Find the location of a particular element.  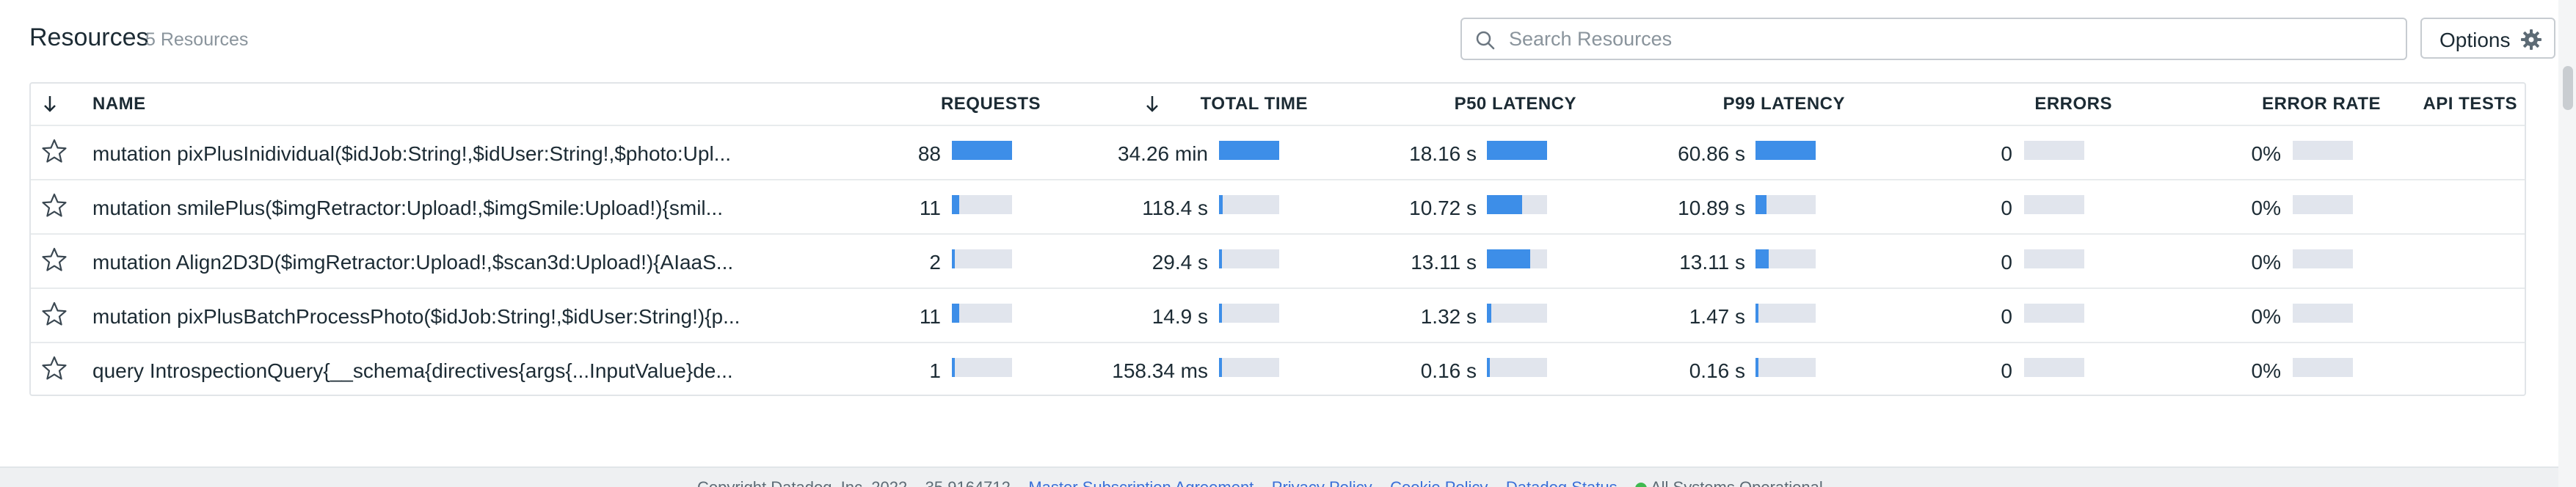

search-icon is located at coordinates (1485, 40).